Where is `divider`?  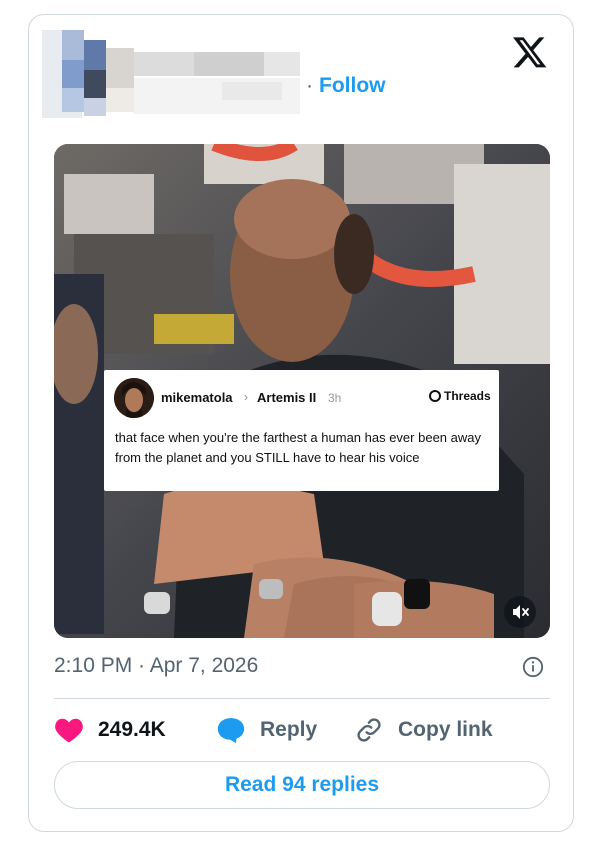
divider is located at coordinates (302, 698).